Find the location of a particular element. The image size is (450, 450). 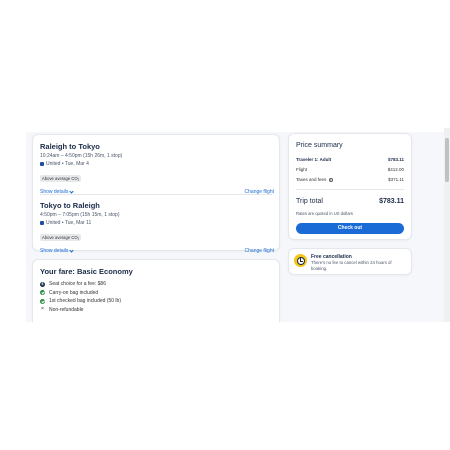

fare-feature-item: 1st checked bag included (50 lb) is located at coordinates (80, 301).